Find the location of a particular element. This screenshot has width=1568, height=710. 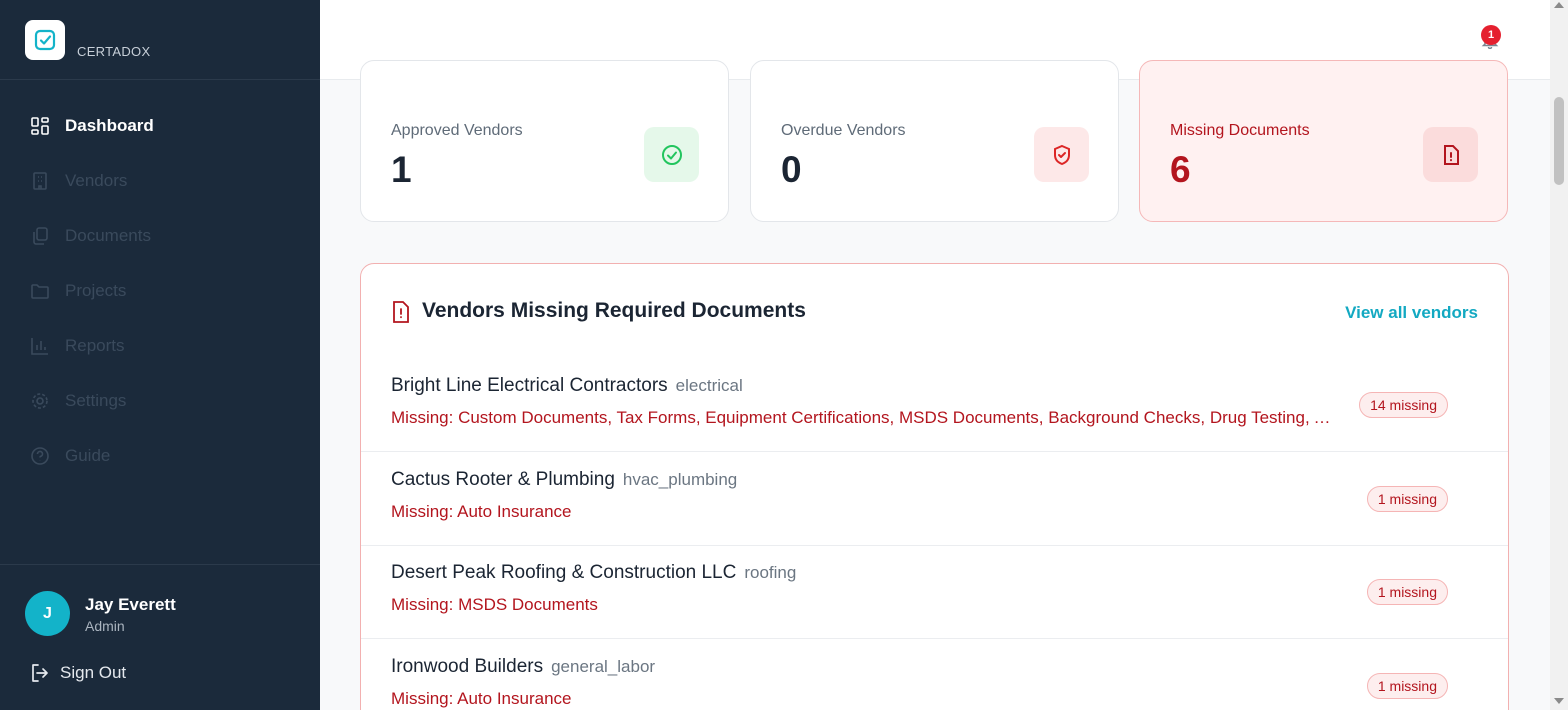

user-name: Jay Everett is located at coordinates (130, 604).